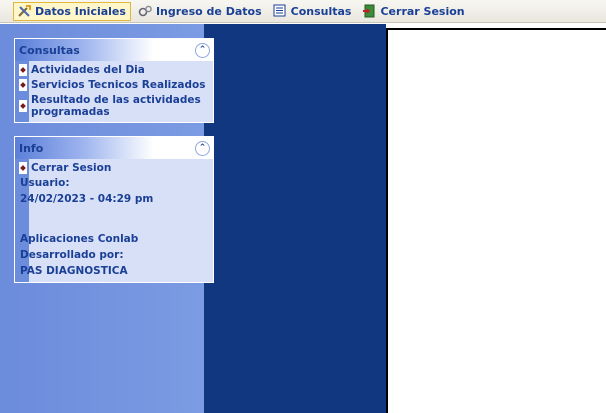 The image size is (606, 413). I want to click on tools-icon, so click(24, 11).